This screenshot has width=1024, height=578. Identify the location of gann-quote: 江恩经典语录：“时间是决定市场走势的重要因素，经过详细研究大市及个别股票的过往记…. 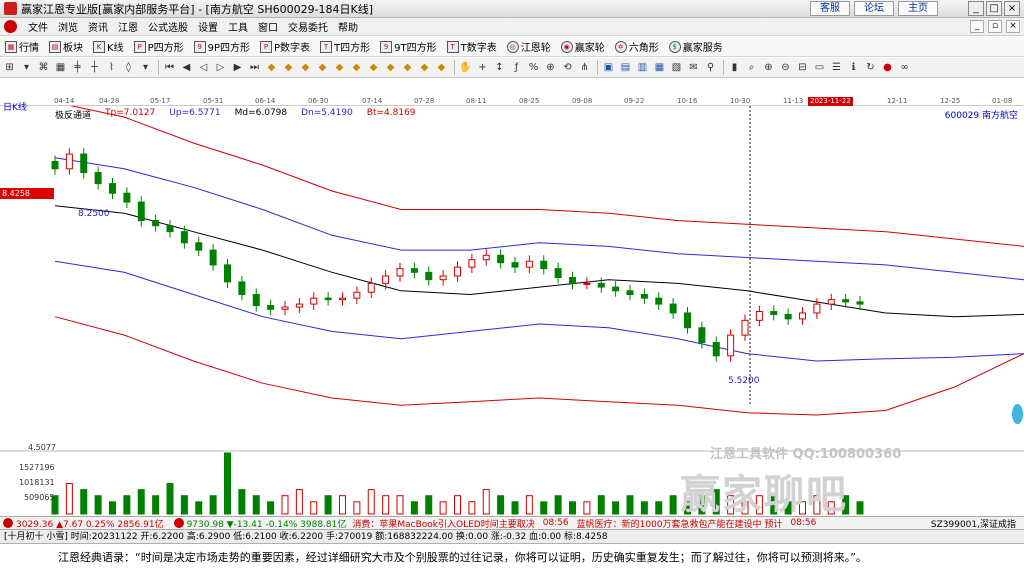
(512, 561).